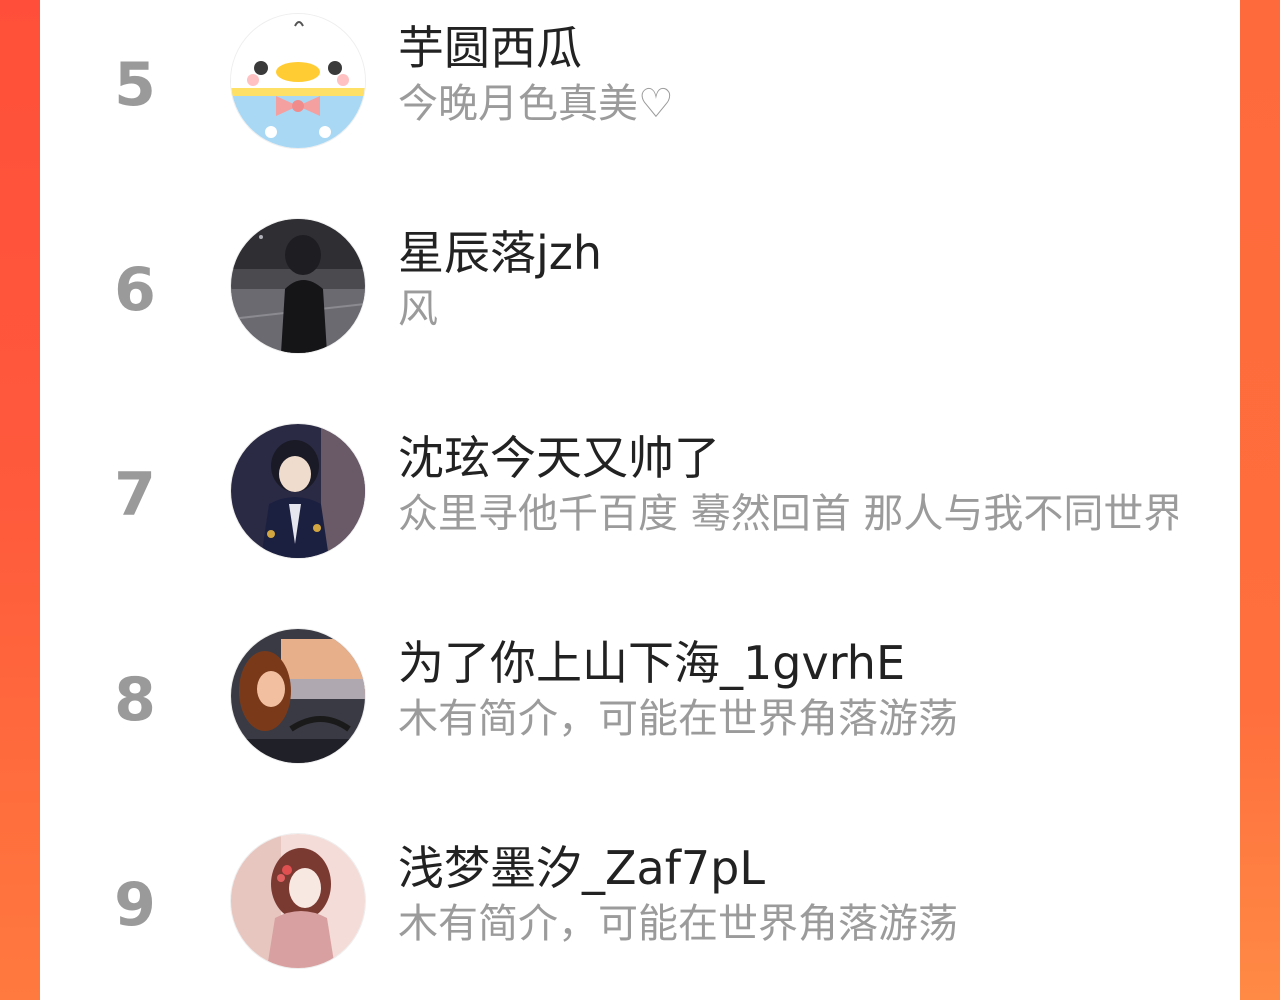 The height and width of the screenshot is (1000, 1280). I want to click on rank-number: 9, so click(135, 905).